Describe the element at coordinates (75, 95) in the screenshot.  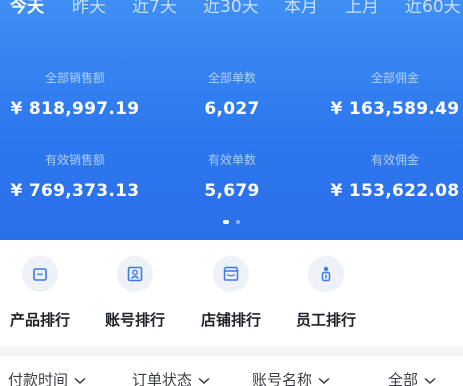
I see `stat-total-sales: 全部销售额 ¥ 818,997.19` at that location.